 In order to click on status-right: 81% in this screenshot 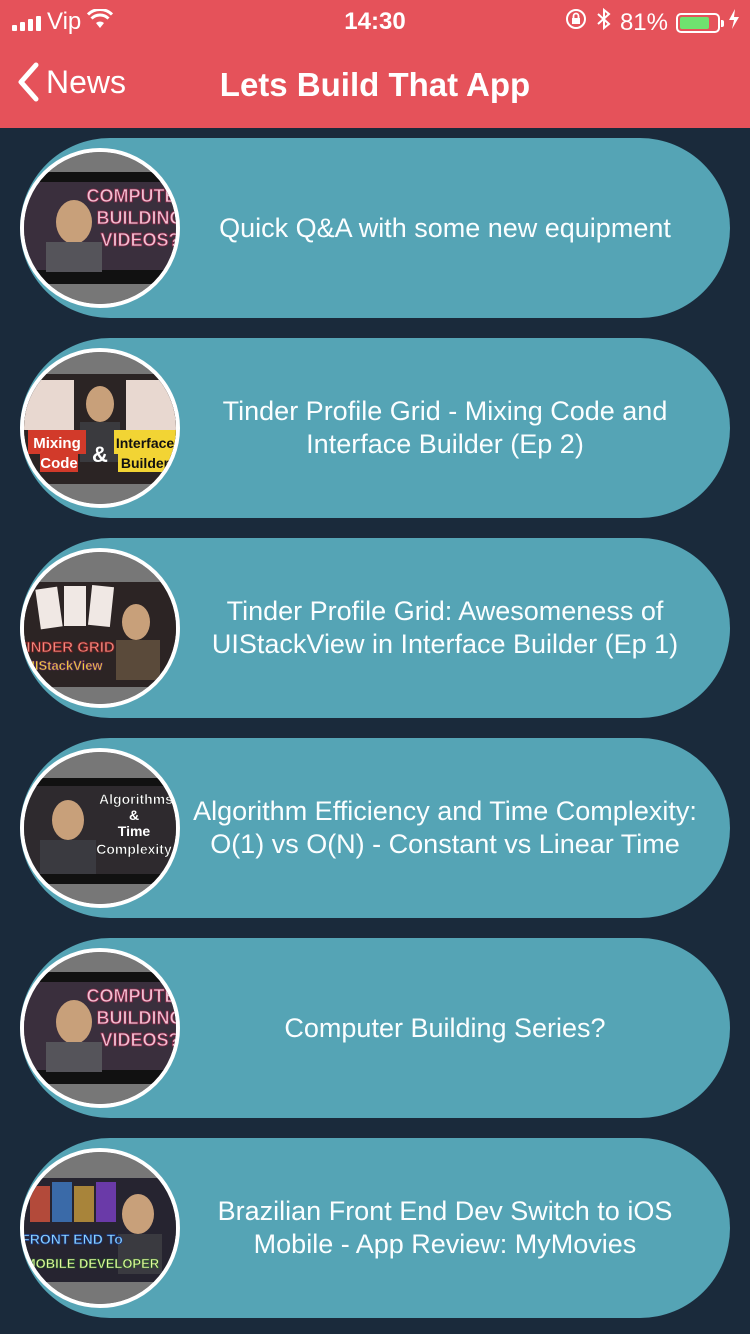, I will do `click(652, 22)`.